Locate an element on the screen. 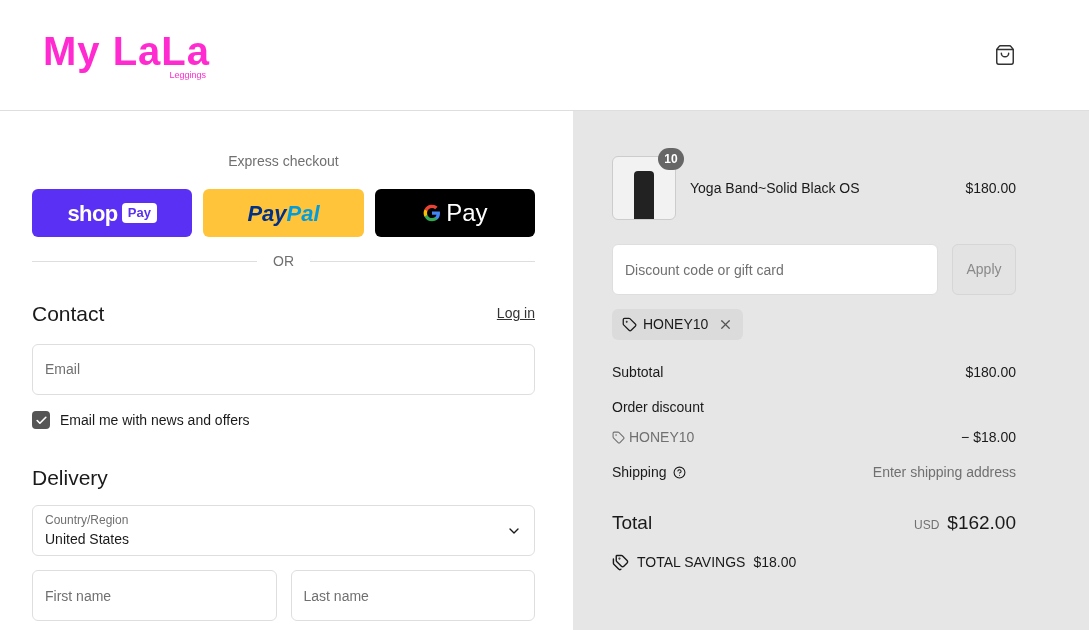 The height and width of the screenshot is (630, 1089). shipping-label: Shipping is located at coordinates (639, 472).